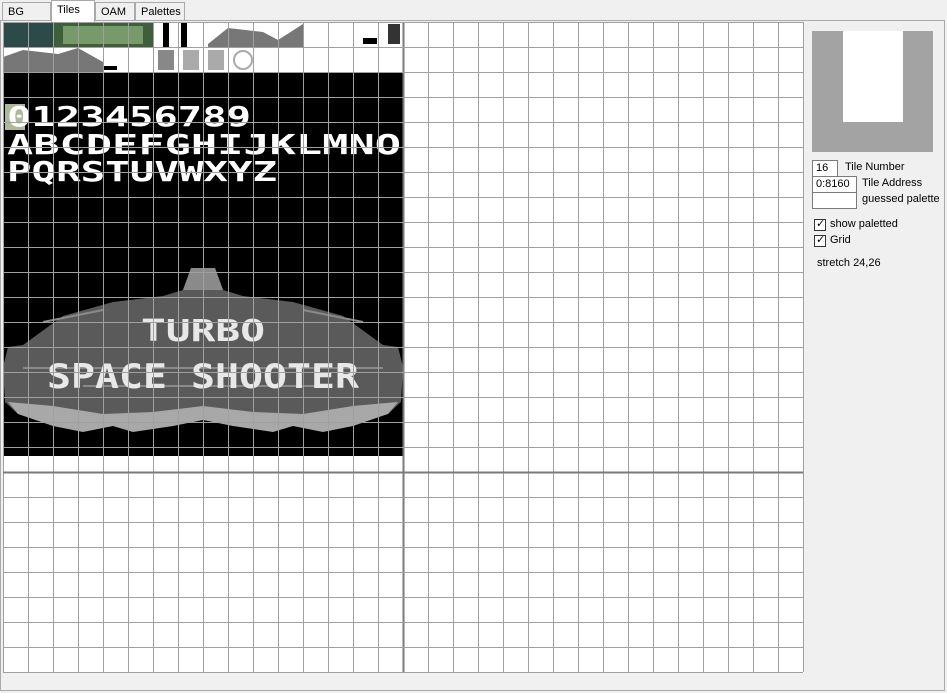  What do you see at coordinates (840, 240) in the screenshot?
I see `grid-label: Grid` at bounding box center [840, 240].